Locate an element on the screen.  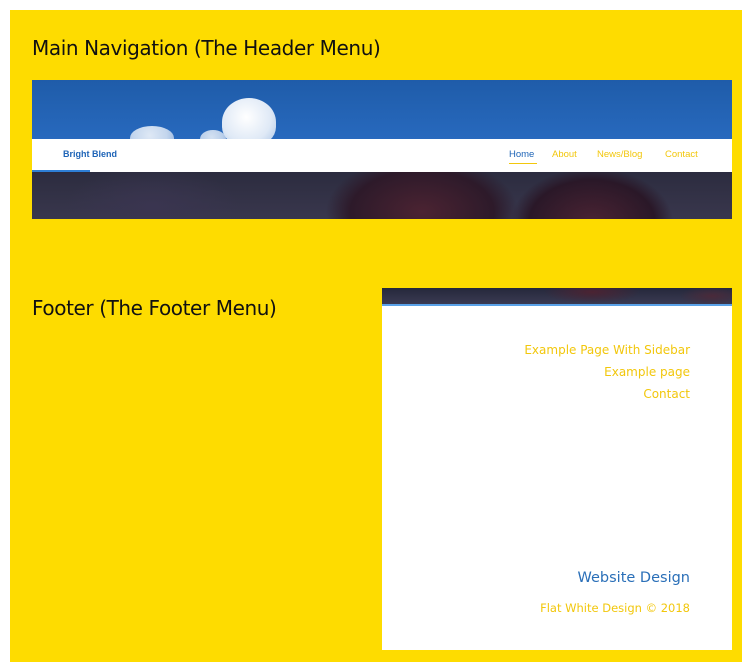
nav-active-indicator is located at coordinates (523, 163).